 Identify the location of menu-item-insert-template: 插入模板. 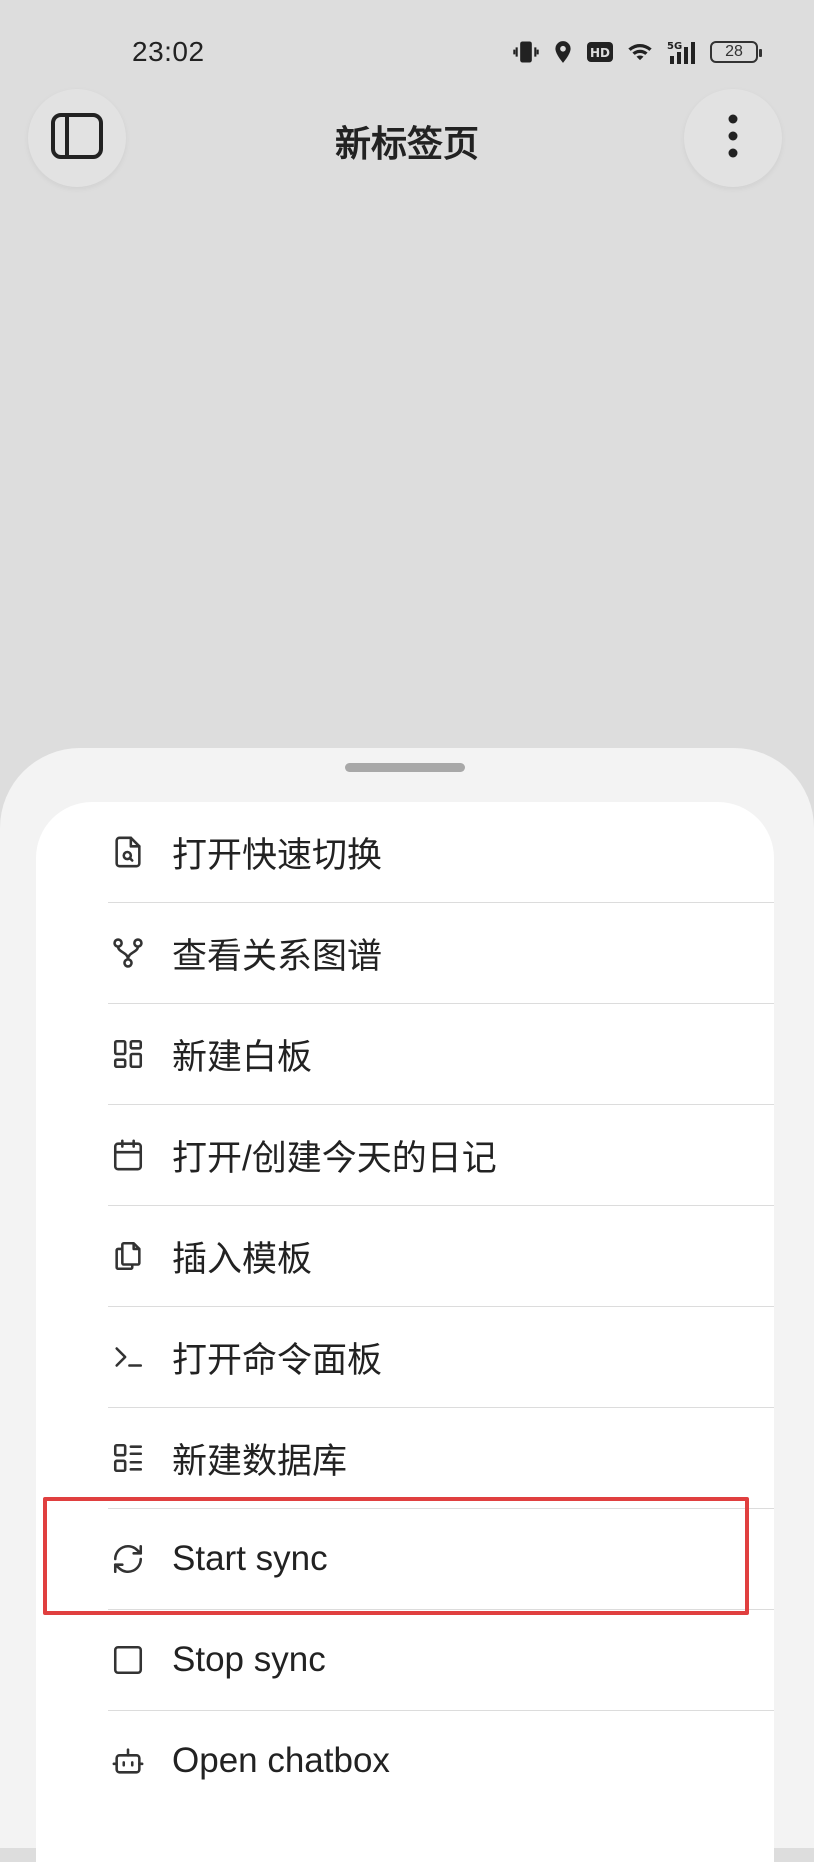
(405, 1256).